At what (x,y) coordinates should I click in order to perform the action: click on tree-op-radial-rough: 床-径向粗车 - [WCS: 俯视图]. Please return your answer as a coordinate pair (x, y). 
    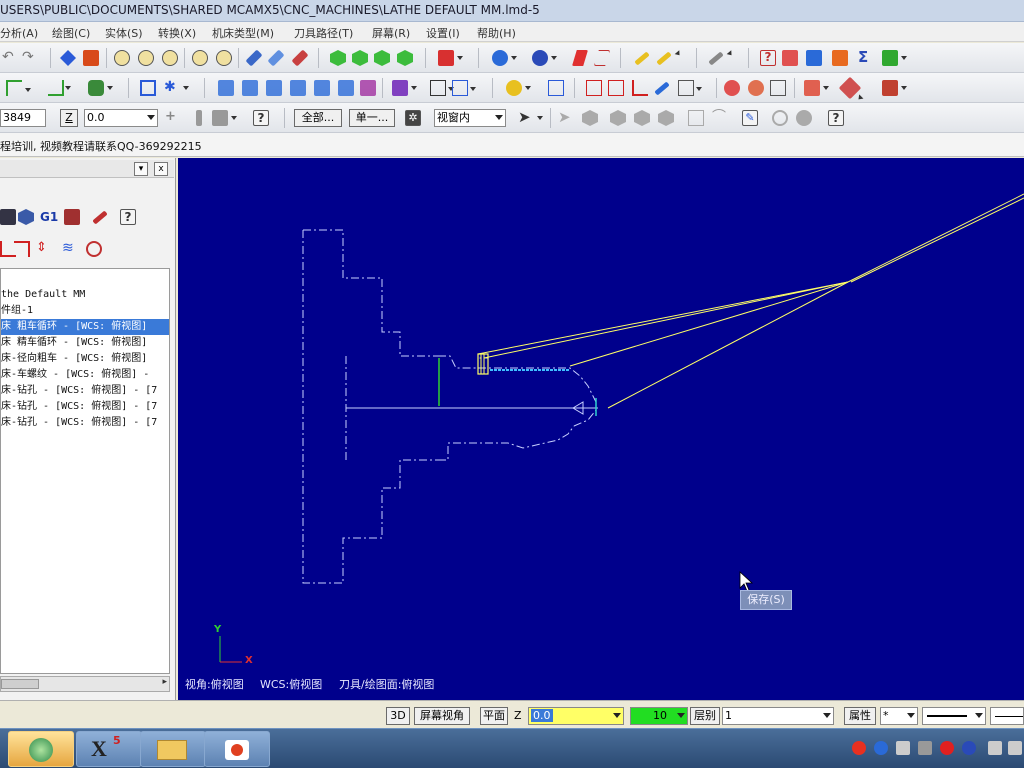
    Looking at the image, I should click on (85, 359).